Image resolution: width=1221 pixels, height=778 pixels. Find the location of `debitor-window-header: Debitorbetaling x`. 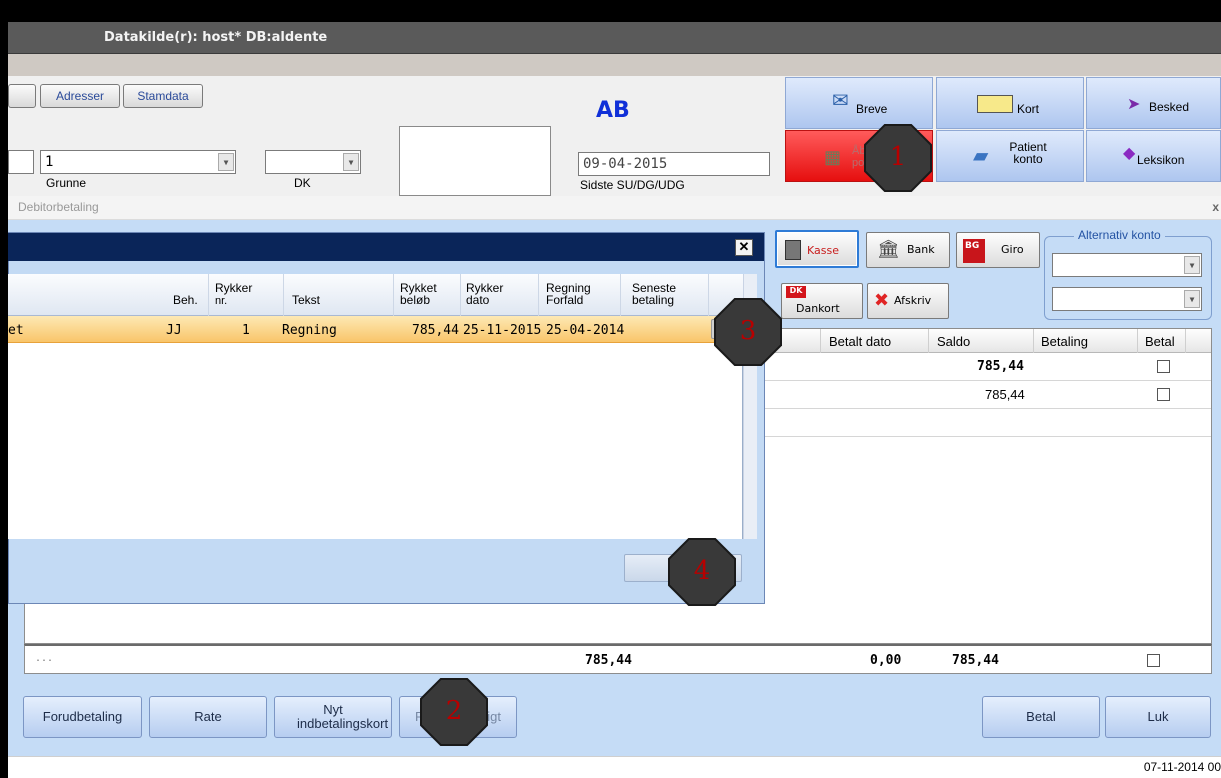

debitor-window-header: Debitorbetaling x is located at coordinates (614, 208).